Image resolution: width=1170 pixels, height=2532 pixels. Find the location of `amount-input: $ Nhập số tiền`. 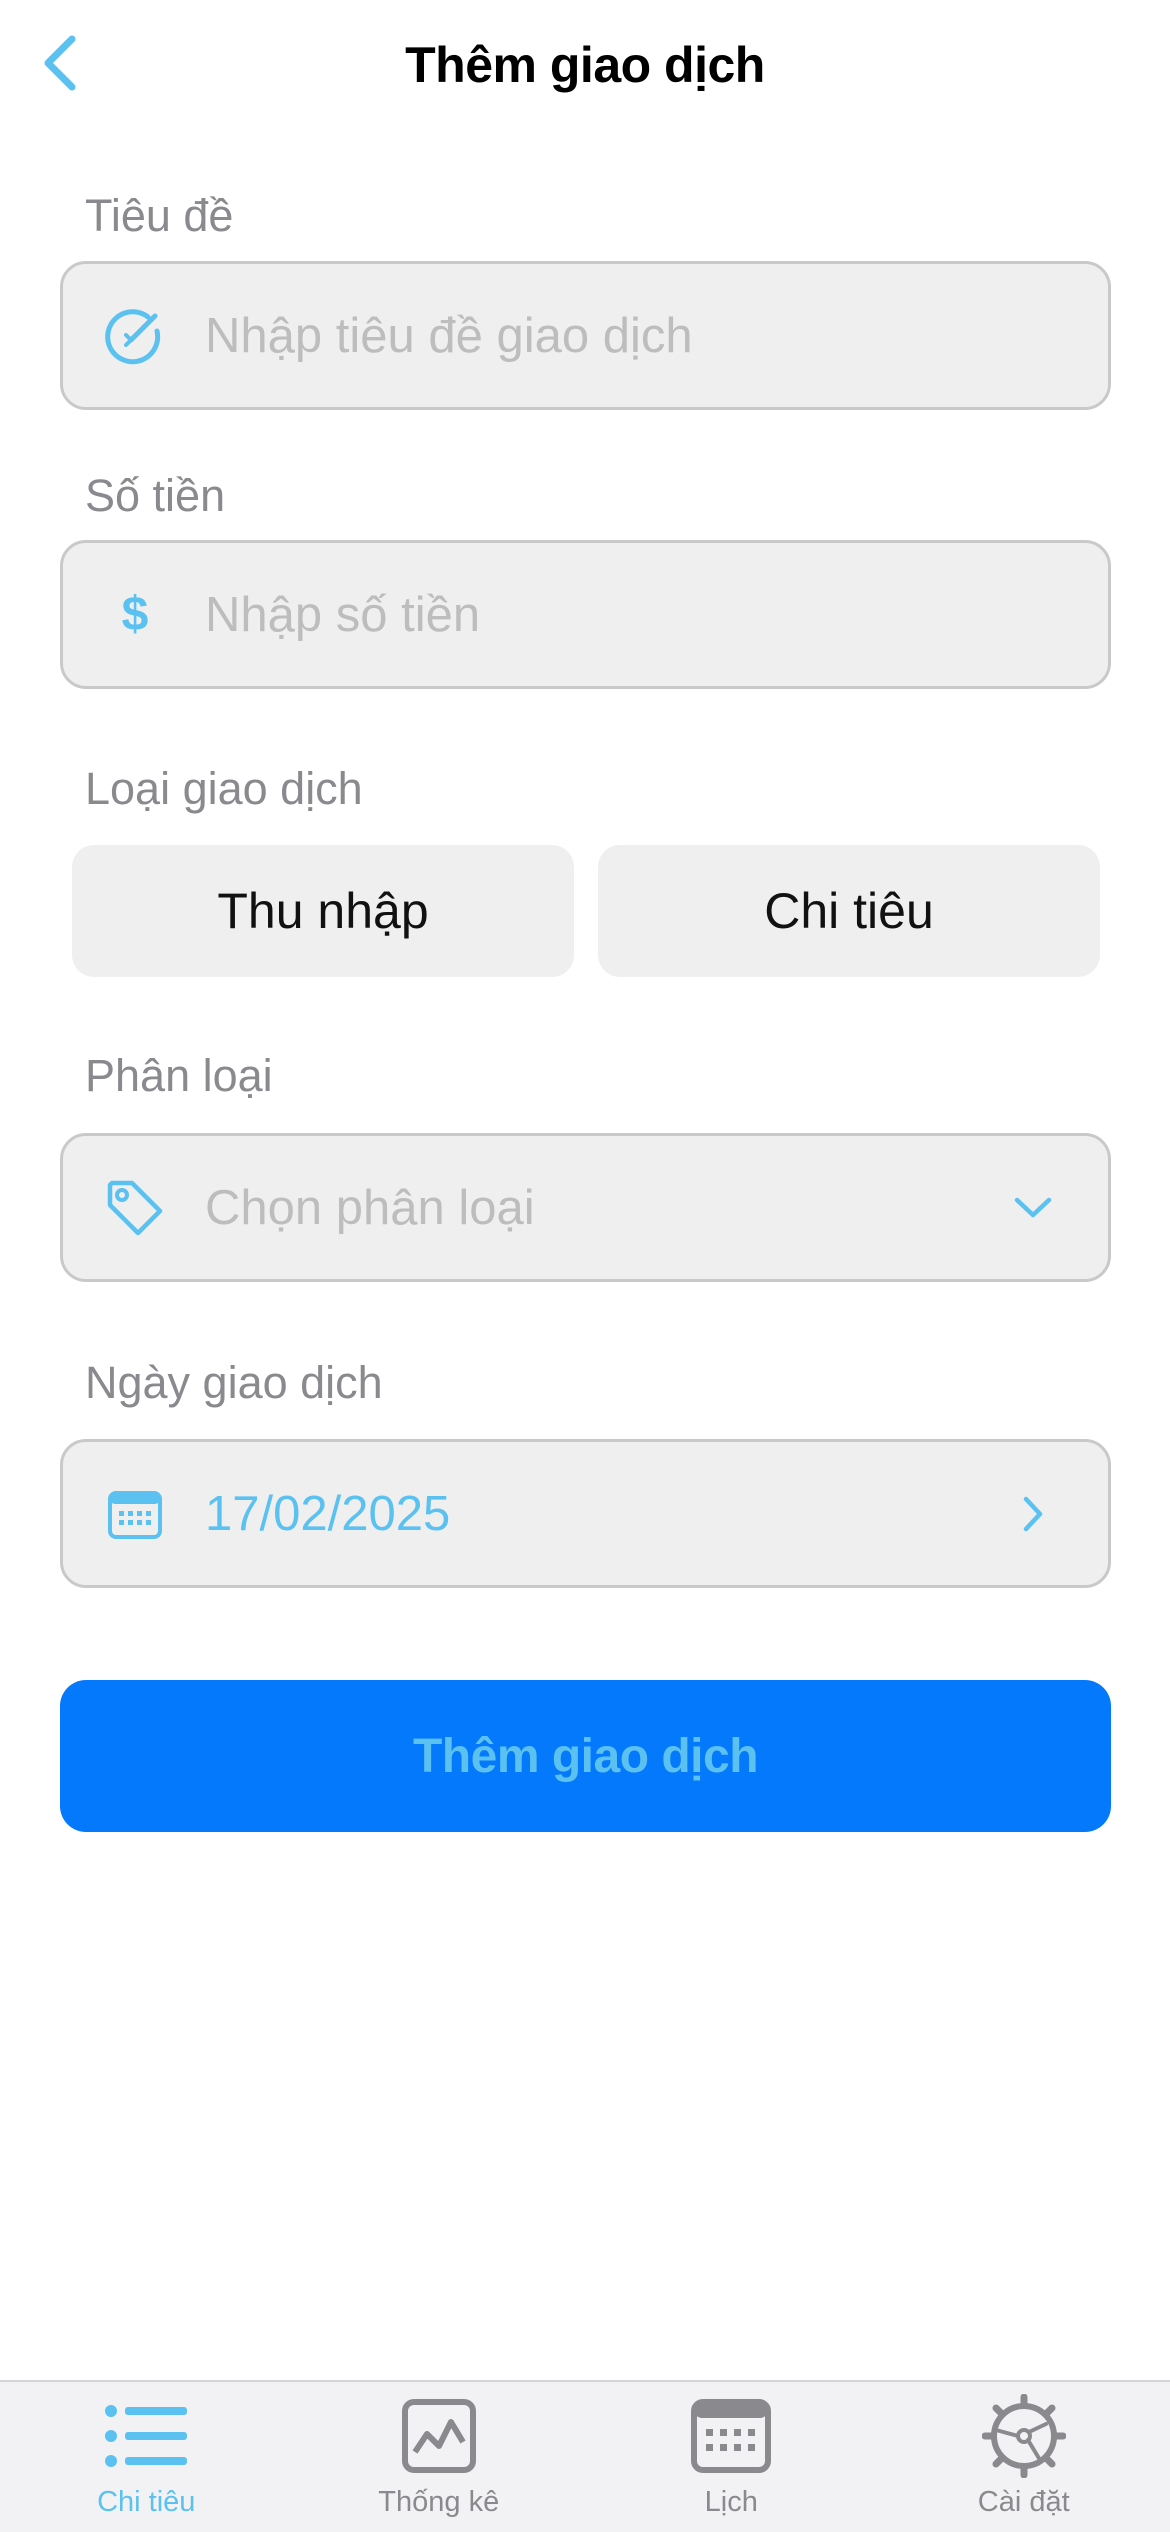

amount-input: $ Nhập số tiền is located at coordinates (585, 614).